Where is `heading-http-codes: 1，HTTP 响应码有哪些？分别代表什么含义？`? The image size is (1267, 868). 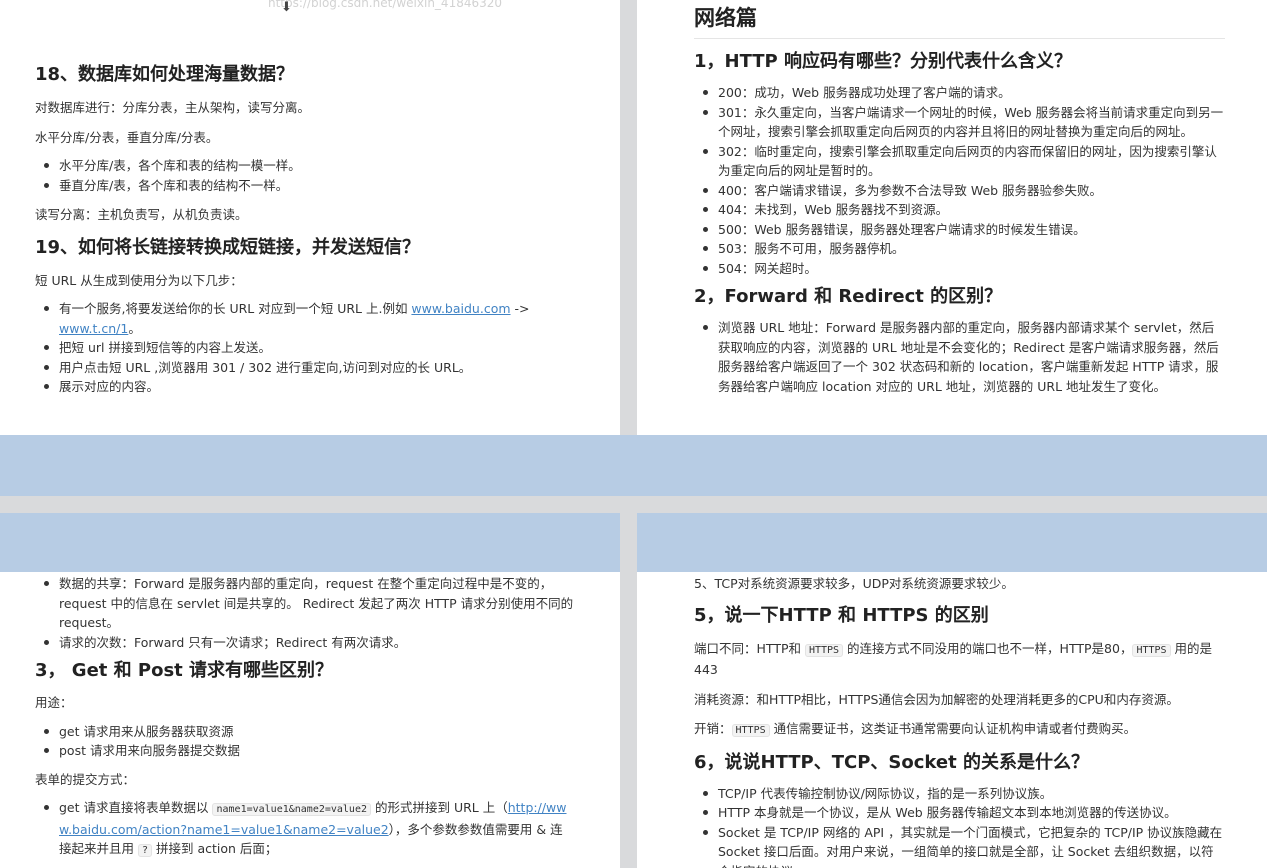 heading-http-codes: 1，HTTP 响应码有哪些？分别代表什么含义？ is located at coordinates (883, 61).